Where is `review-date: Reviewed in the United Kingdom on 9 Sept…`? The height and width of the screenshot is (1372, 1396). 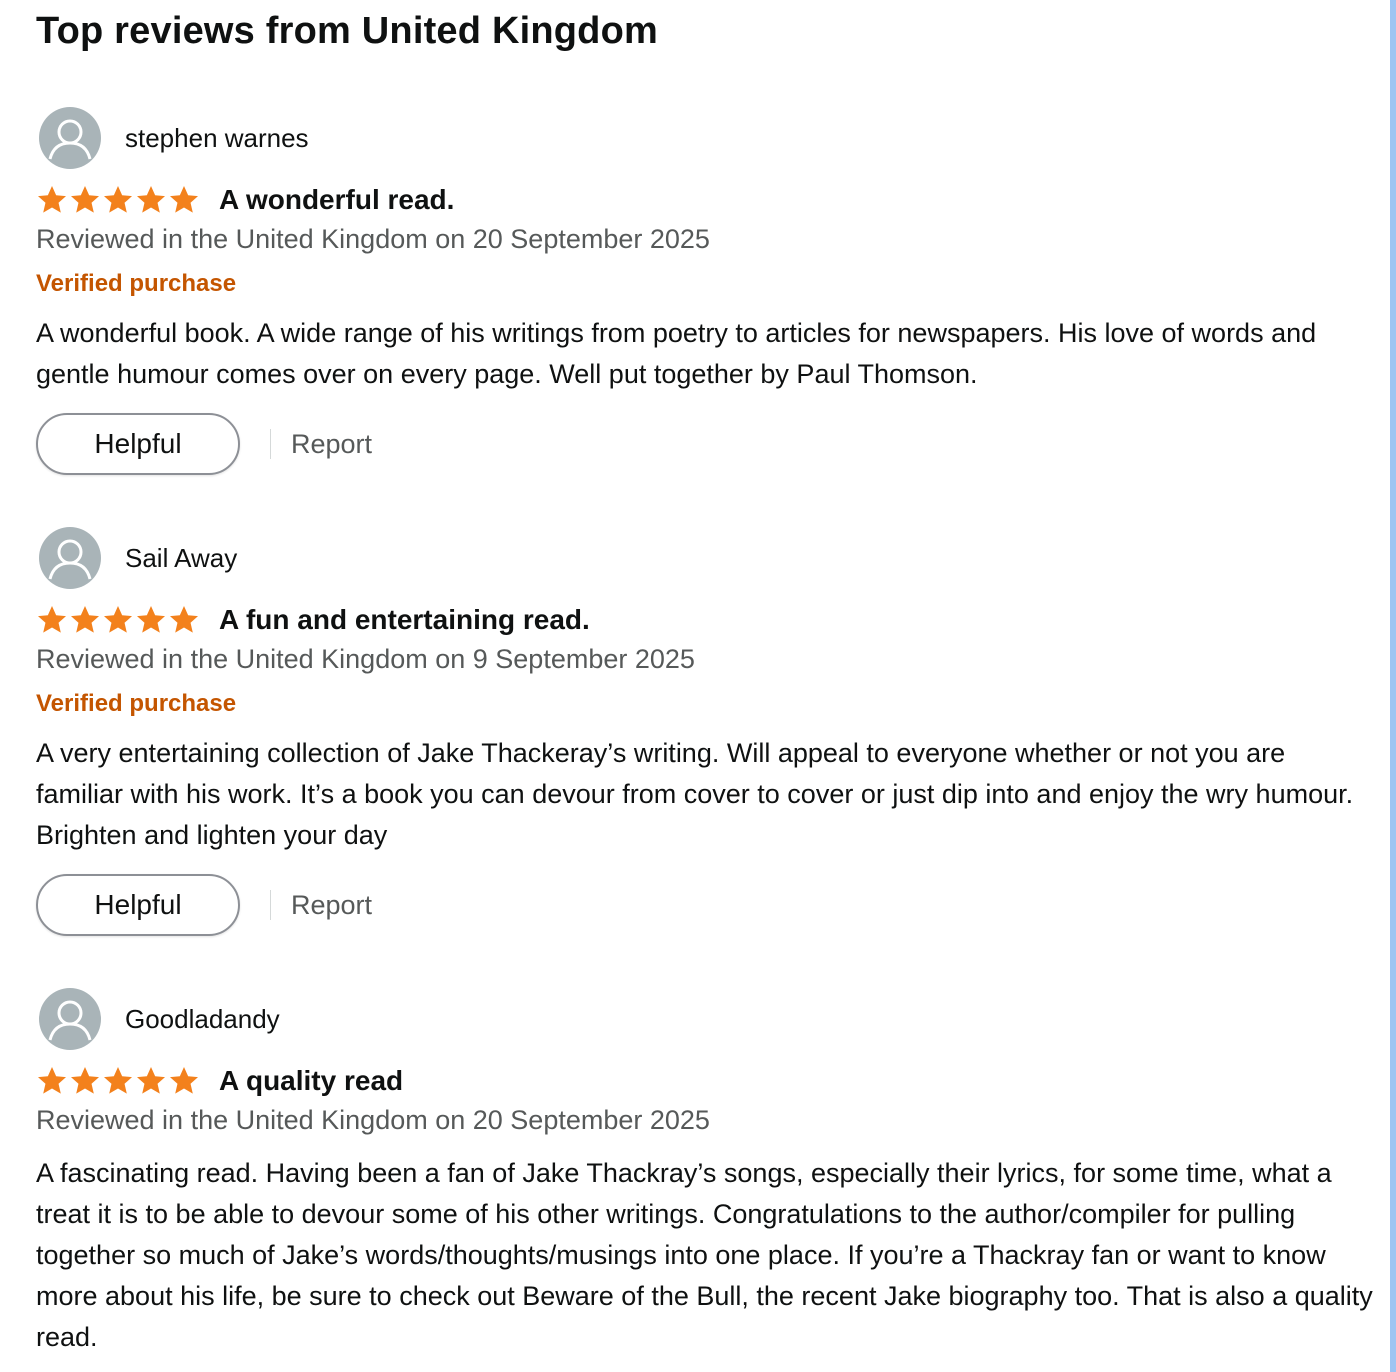
review-date: Reviewed in the United Kingdom on 9 Sept… is located at coordinates (365, 659).